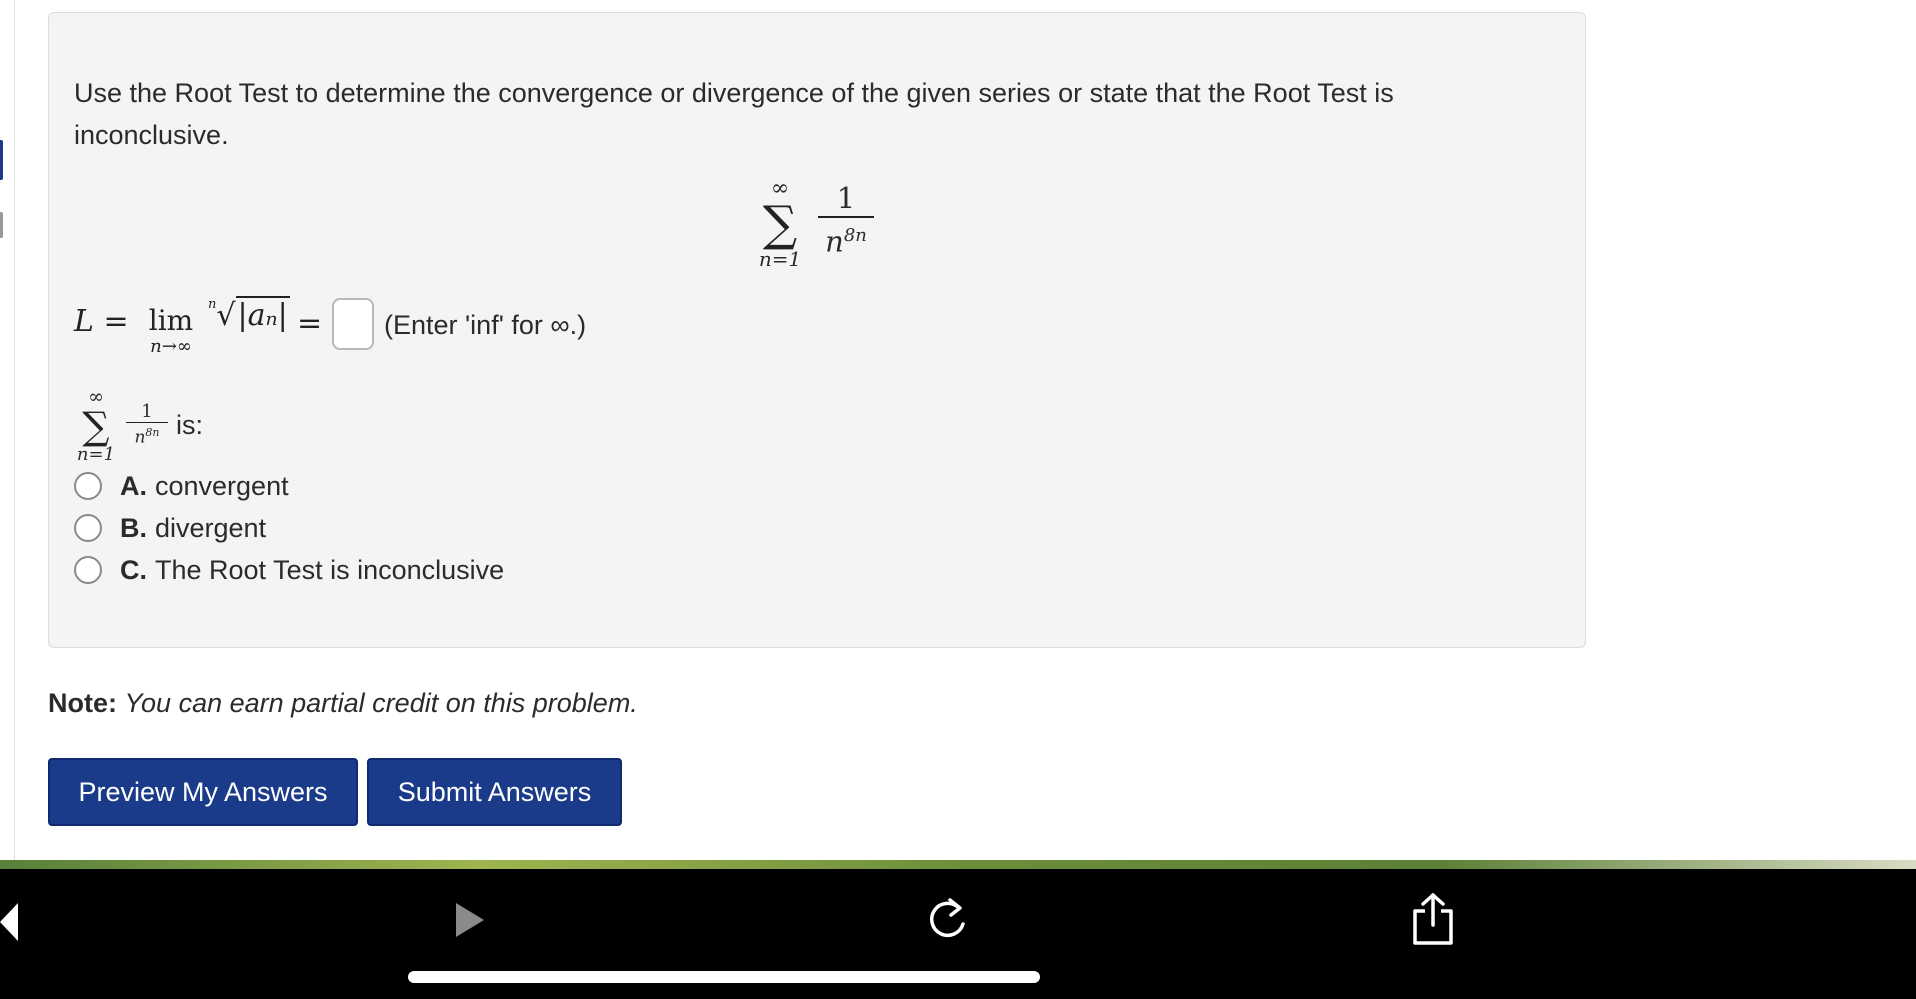 This screenshot has width=1916, height=999. What do you see at coordinates (485, 325) in the screenshot?
I see `infinity-hint: (Enter 'inf' for ∞.)` at bounding box center [485, 325].